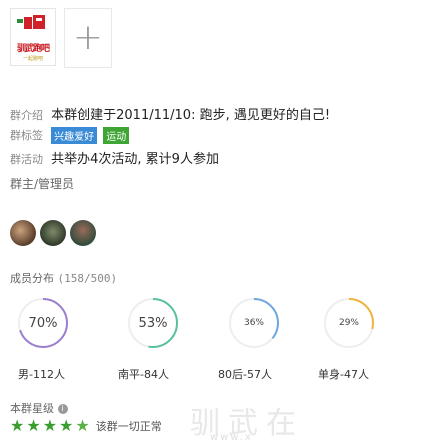 This screenshot has height=444, width=439. I want to click on stat-age: 80后-57人, so click(245, 374).